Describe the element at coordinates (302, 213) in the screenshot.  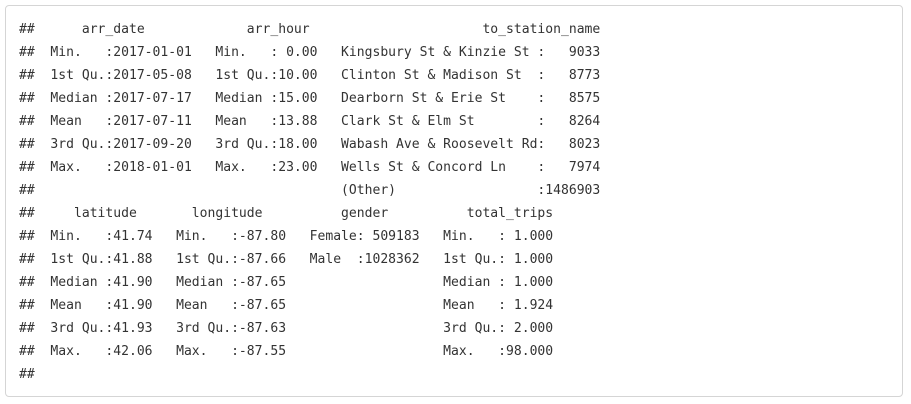
I see `output-line: ## latitude longitude gender total_trips` at that location.